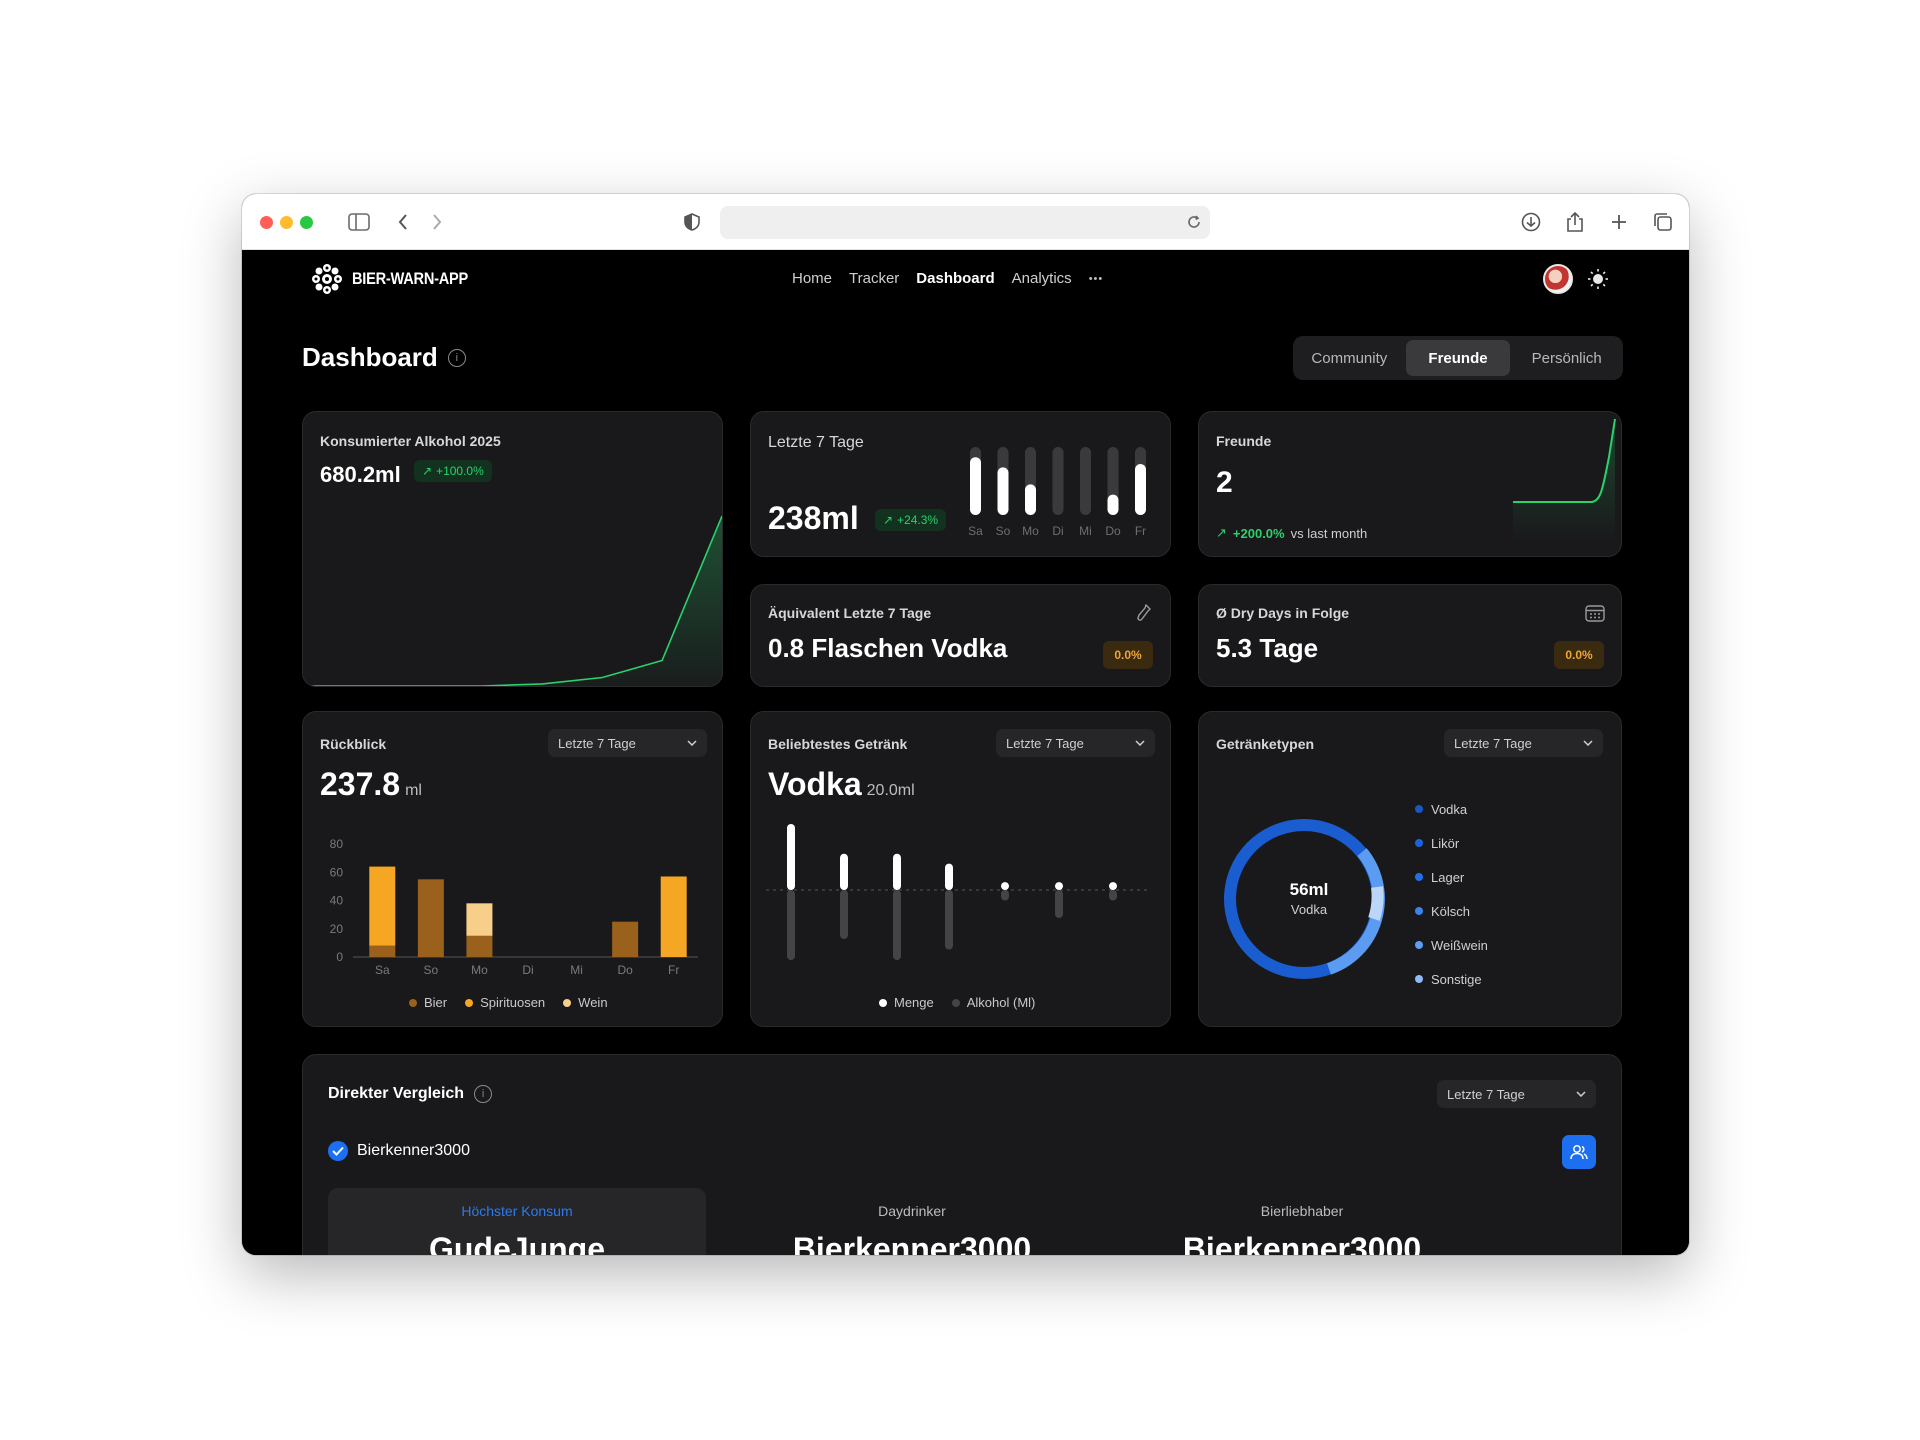 The height and width of the screenshot is (1440, 1920). I want to click on equivalent-value: 0.8 Flaschen Vodka, so click(888, 648).